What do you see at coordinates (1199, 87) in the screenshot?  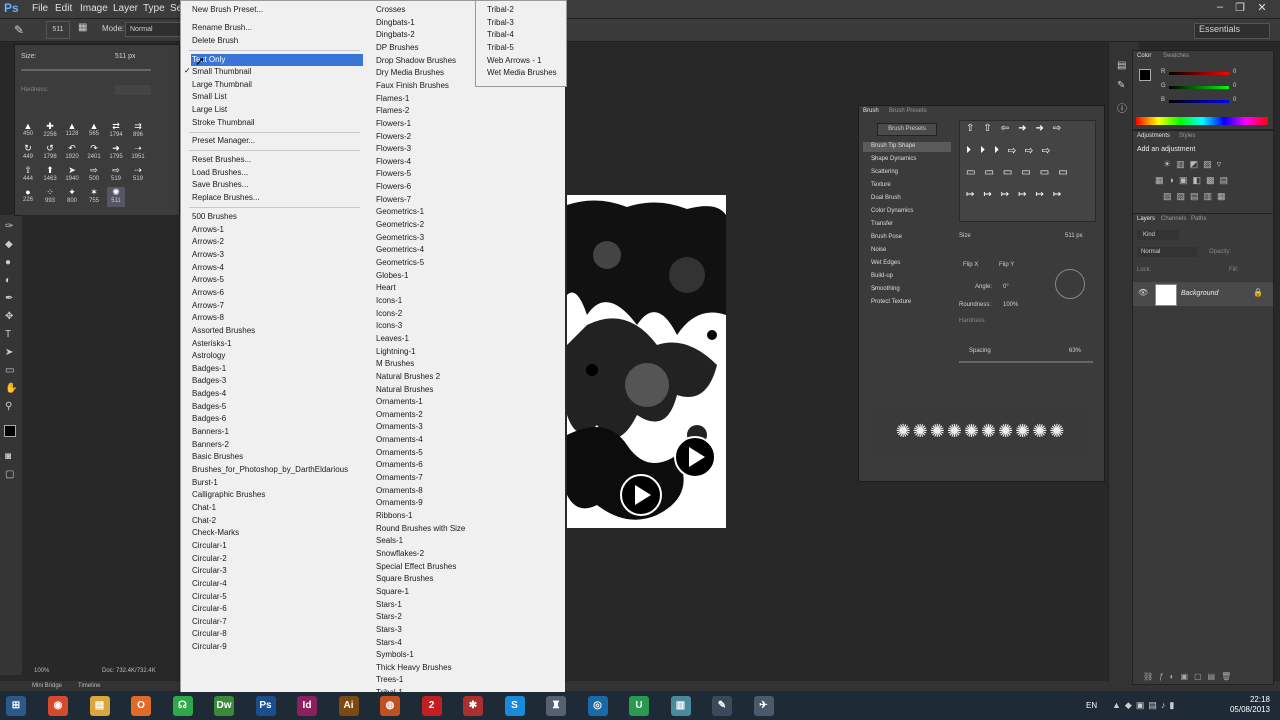 I see `g-slider` at bounding box center [1199, 87].